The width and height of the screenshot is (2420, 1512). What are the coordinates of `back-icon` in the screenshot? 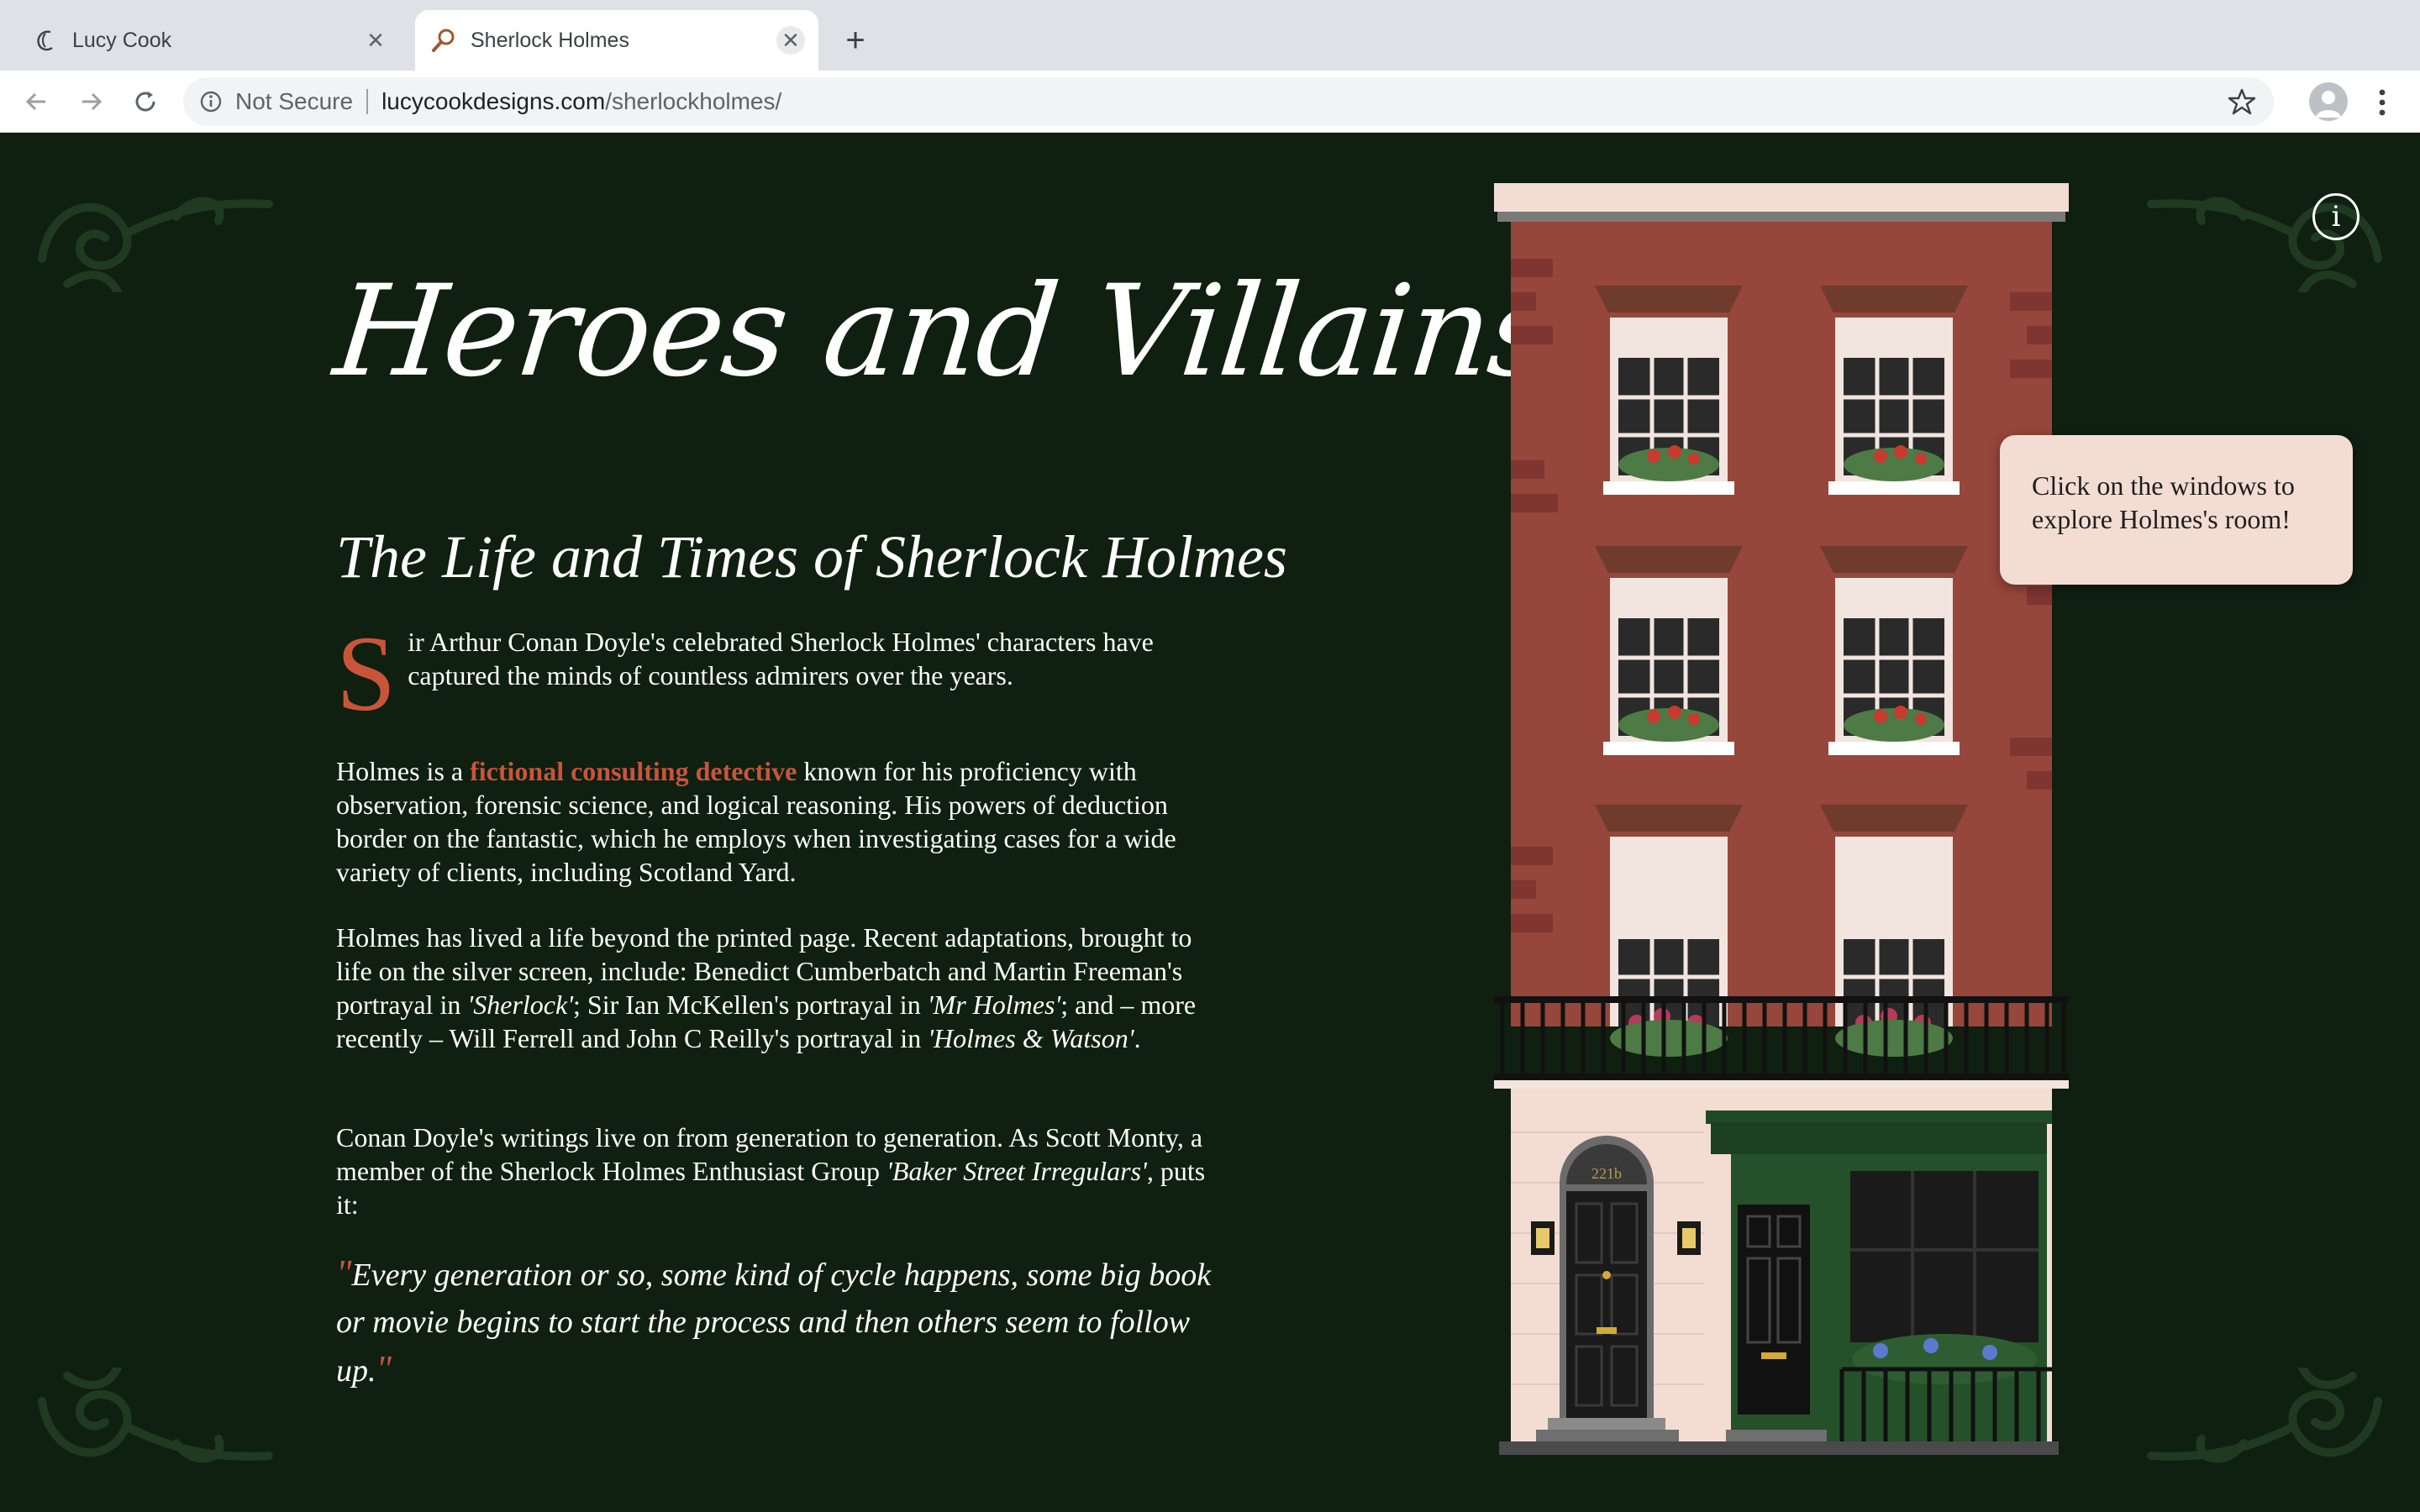 It's located at (36, 101).